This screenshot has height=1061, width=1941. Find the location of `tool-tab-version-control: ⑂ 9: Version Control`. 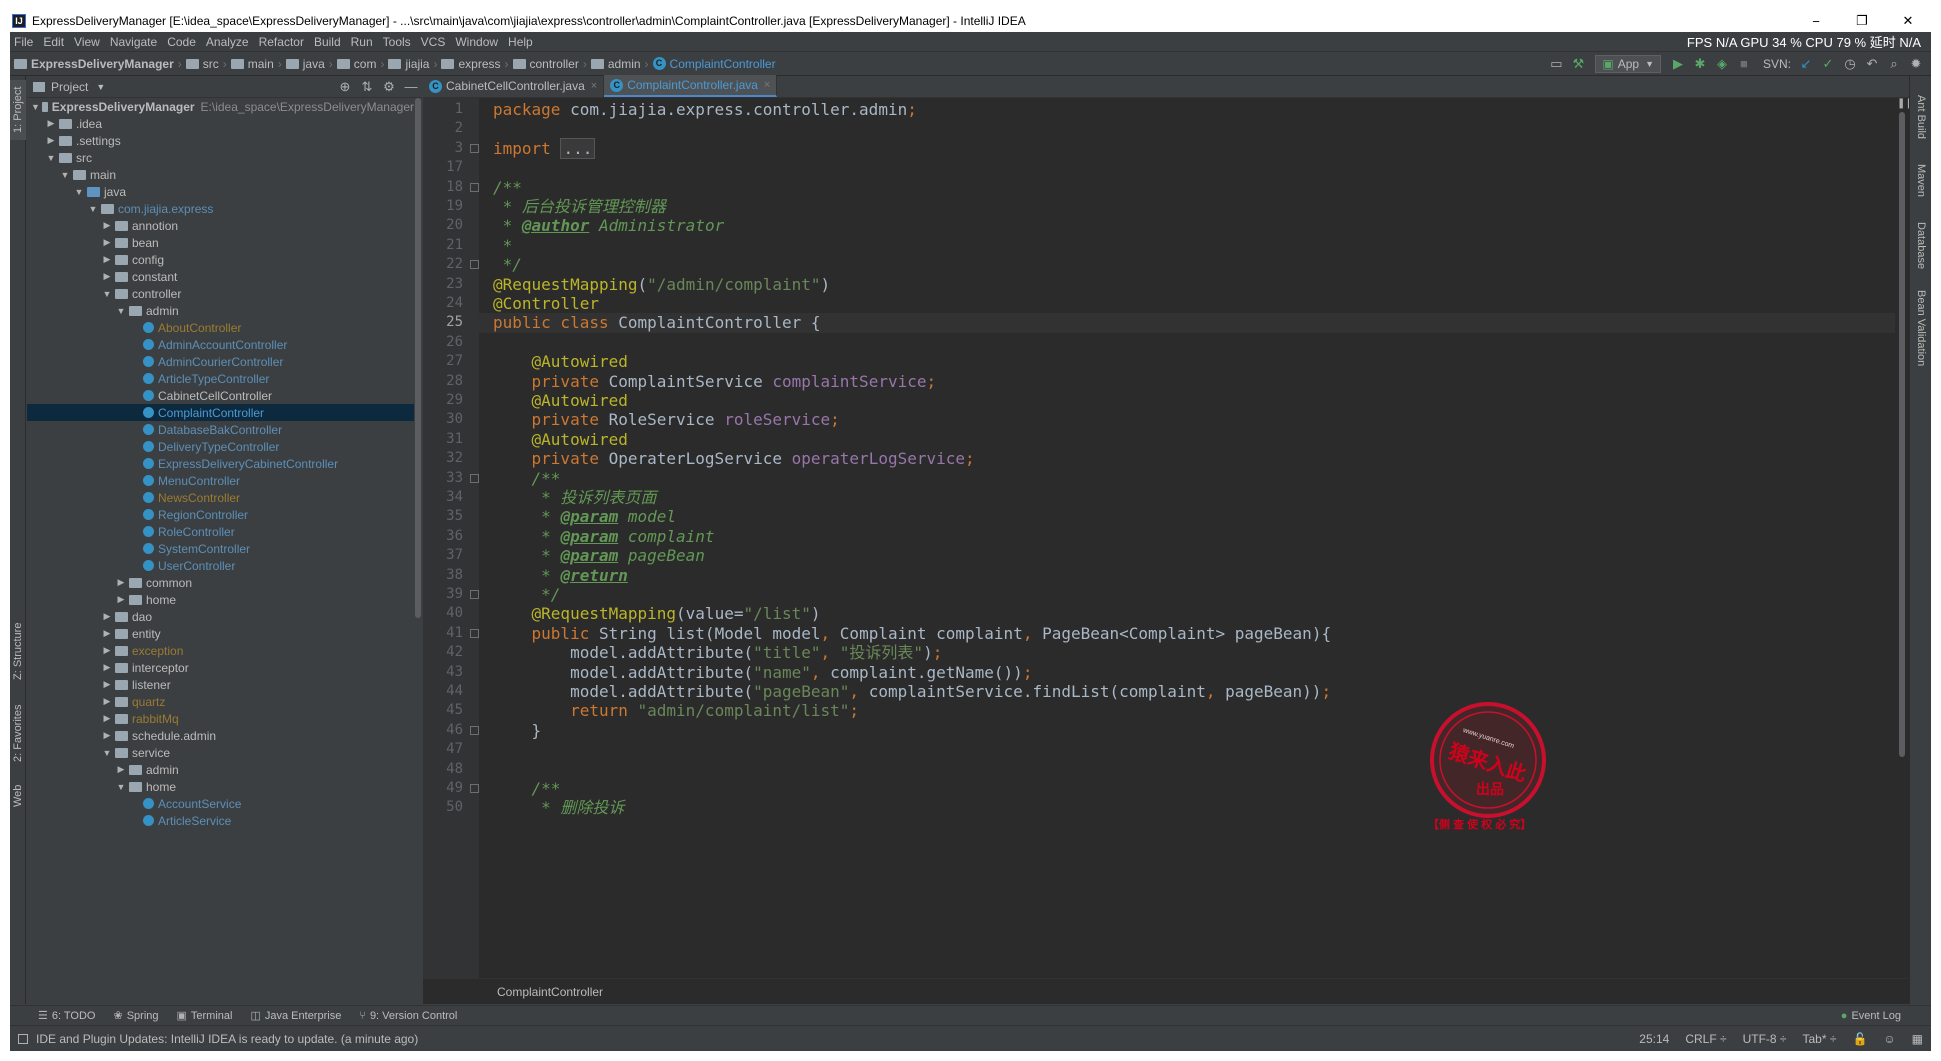

tool-tab-version-control: ⑂ 9: Version Control is located at coordinates (409, 1016).